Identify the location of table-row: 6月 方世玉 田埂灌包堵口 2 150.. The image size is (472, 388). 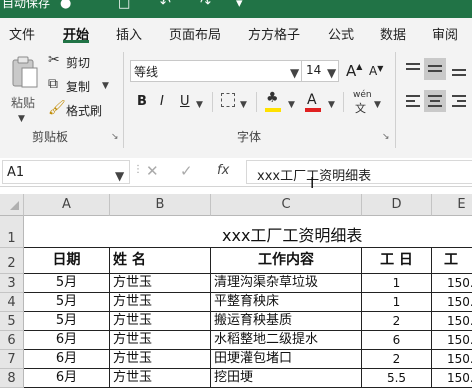
(236, 359).